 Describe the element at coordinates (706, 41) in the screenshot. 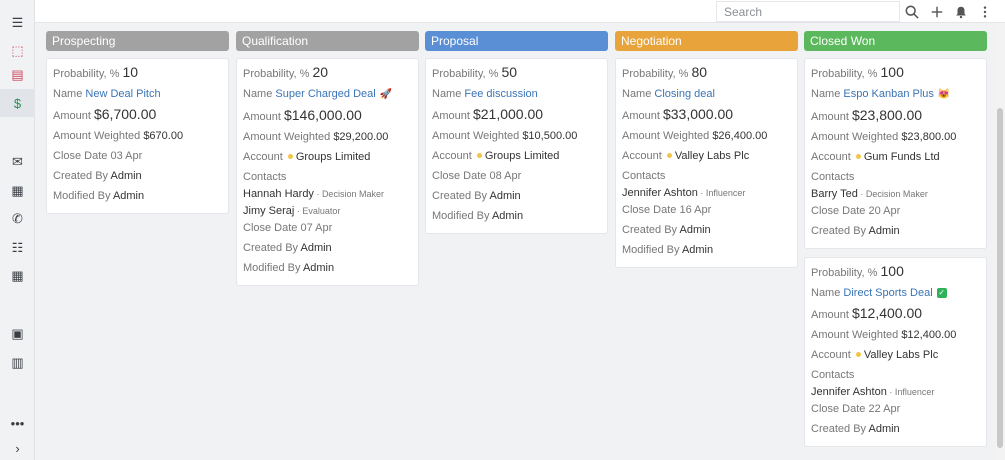

I see `column-header: Negotiation` at that location.